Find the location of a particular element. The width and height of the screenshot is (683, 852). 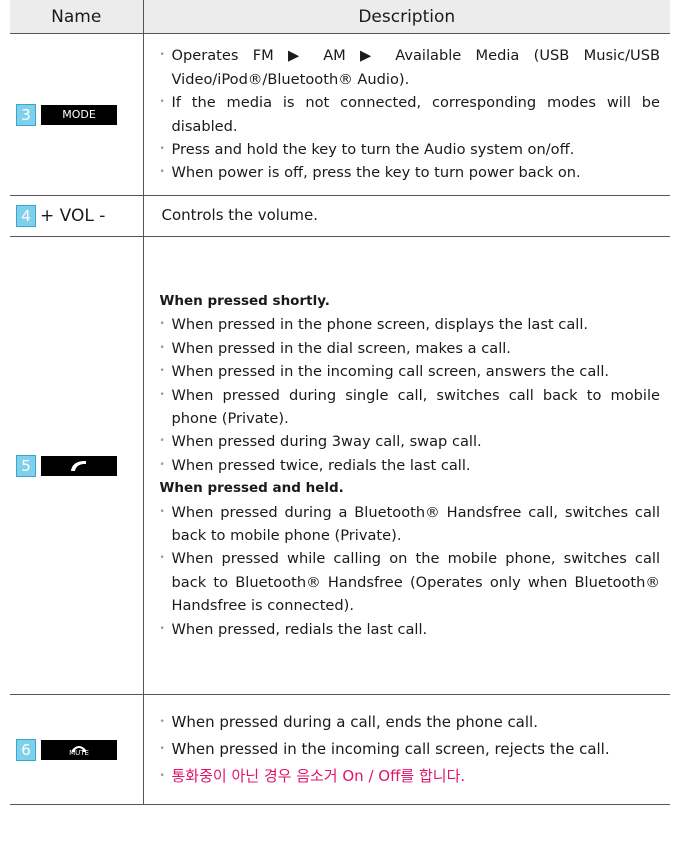

item-number: 6 is located at coordinates (26, 749).